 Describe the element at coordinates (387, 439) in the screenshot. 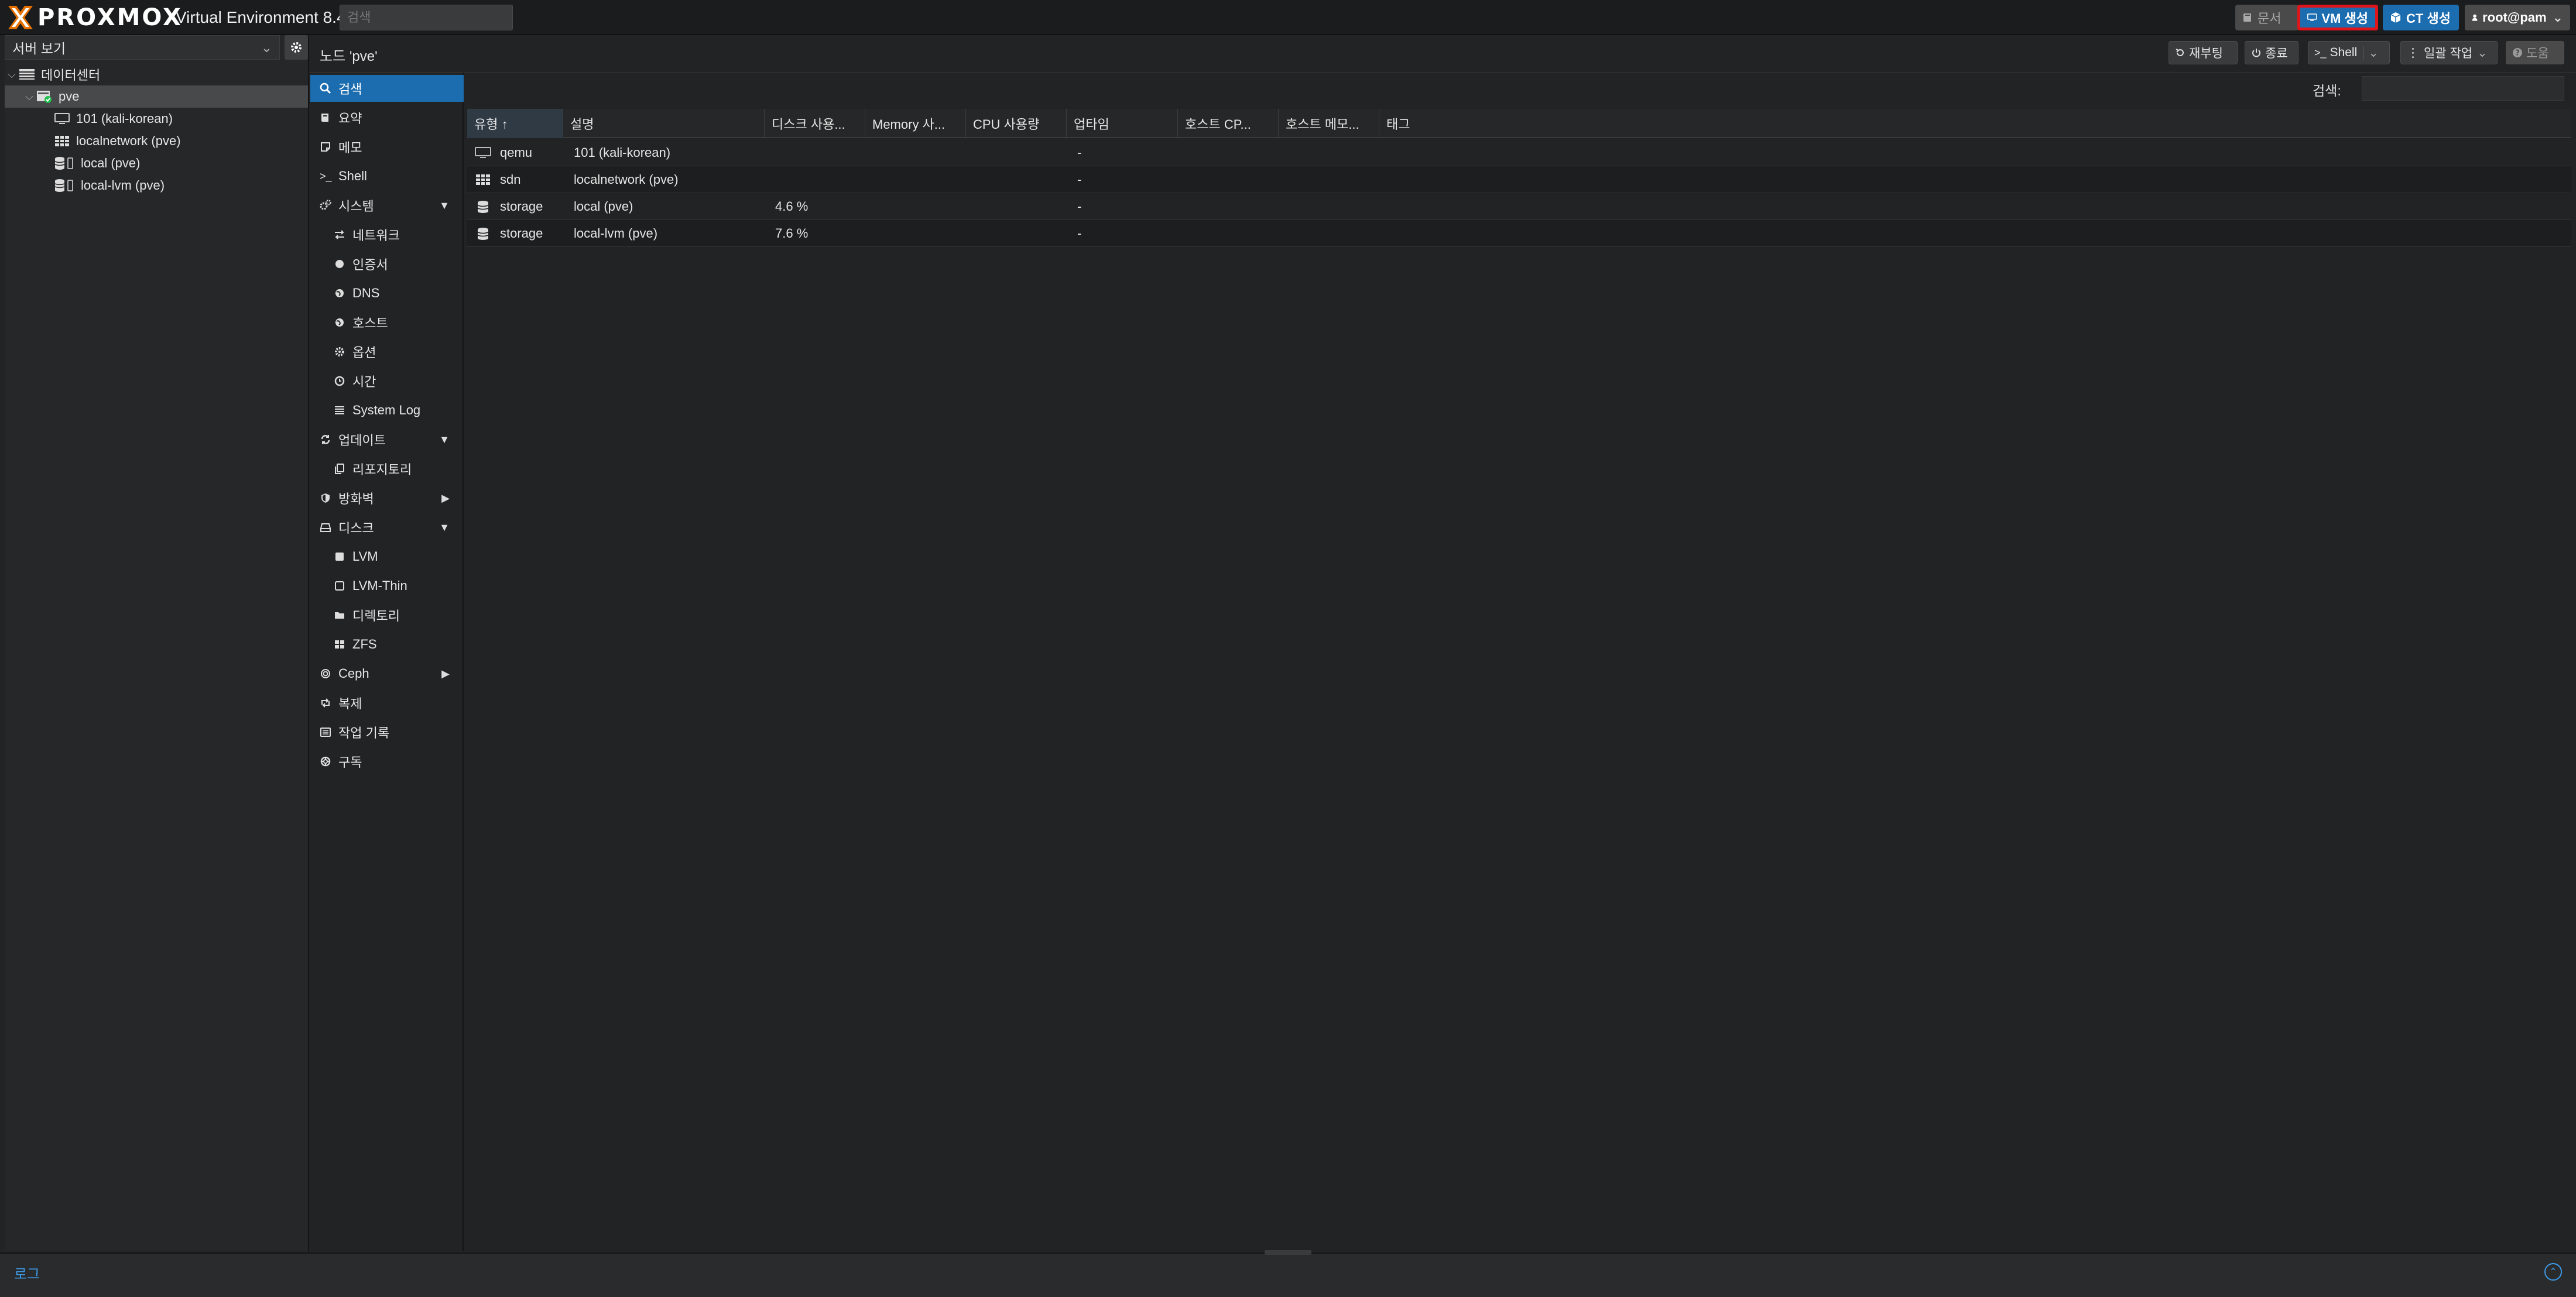

I see `menu-item-updates: 업데이트 ▼` at that location.